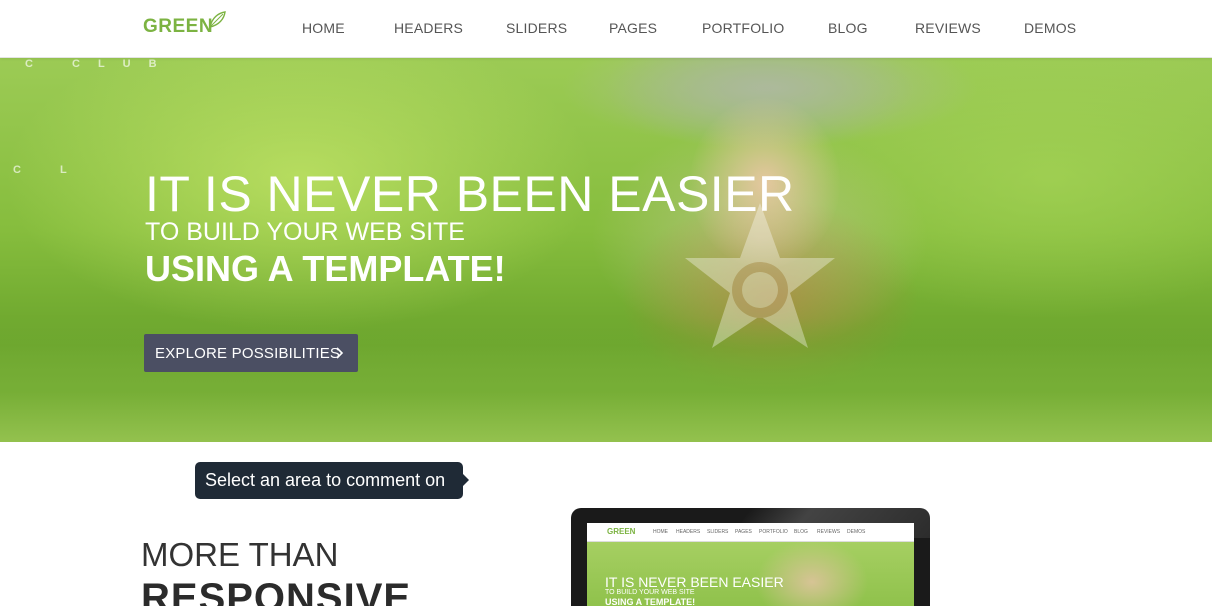 The width and height of the screenshot is (1212, 606). Describe the element at coordinates (743, 532) in the screenshot. I see `mini-nav-item: PAGES` at that location.